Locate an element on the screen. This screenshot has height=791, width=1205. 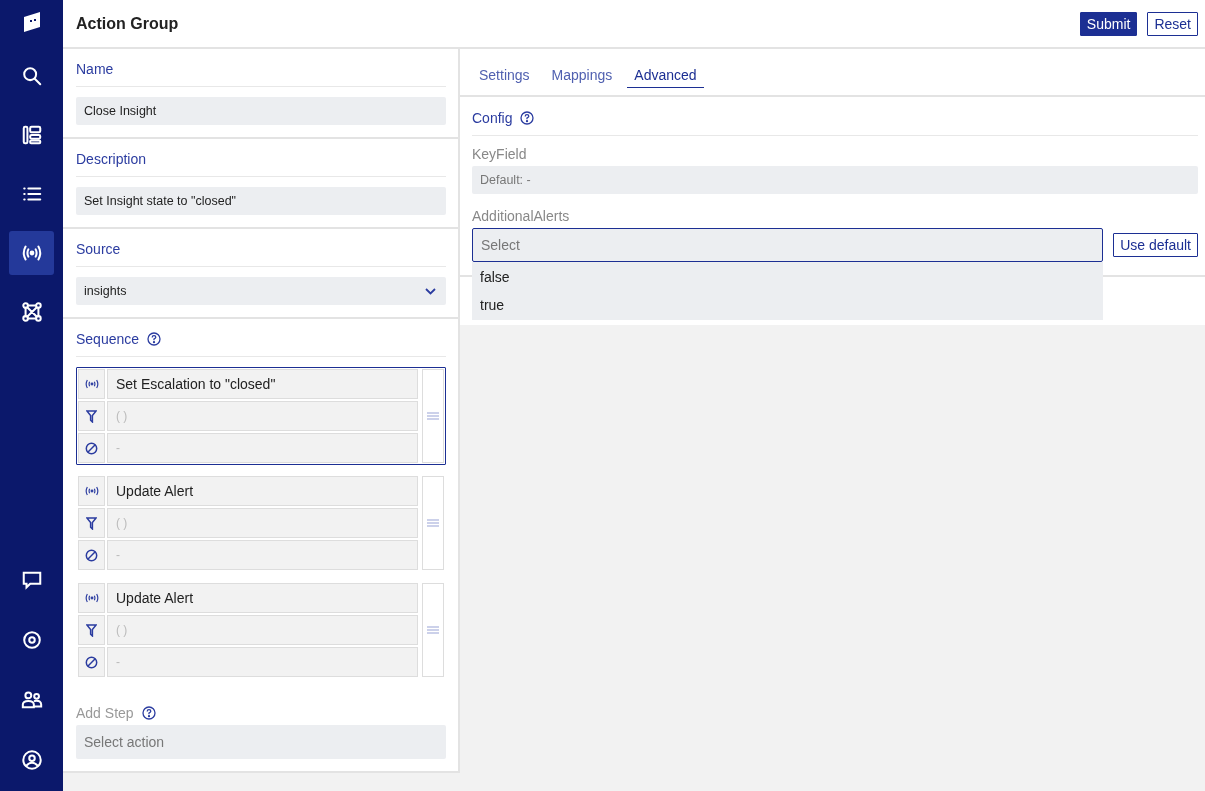
tab: Settings is located at coordinates (504, 76).